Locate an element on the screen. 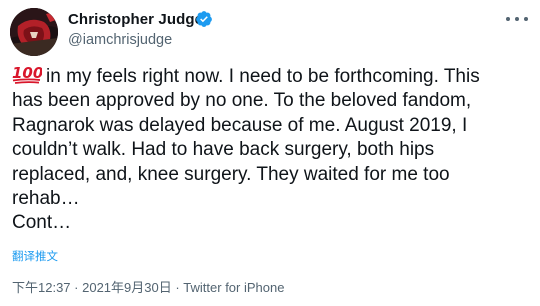 The width and height of the screenshot is (540, 306). tweet-date: 2021年9月30日 is located at coordinates (127, 287).